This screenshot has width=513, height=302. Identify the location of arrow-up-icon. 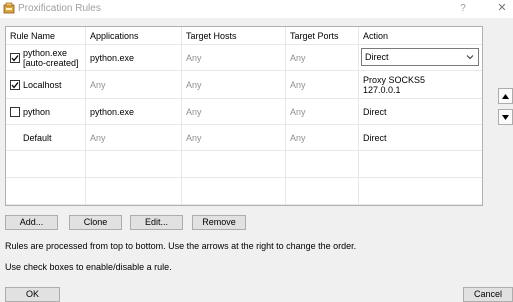
(505, 96).